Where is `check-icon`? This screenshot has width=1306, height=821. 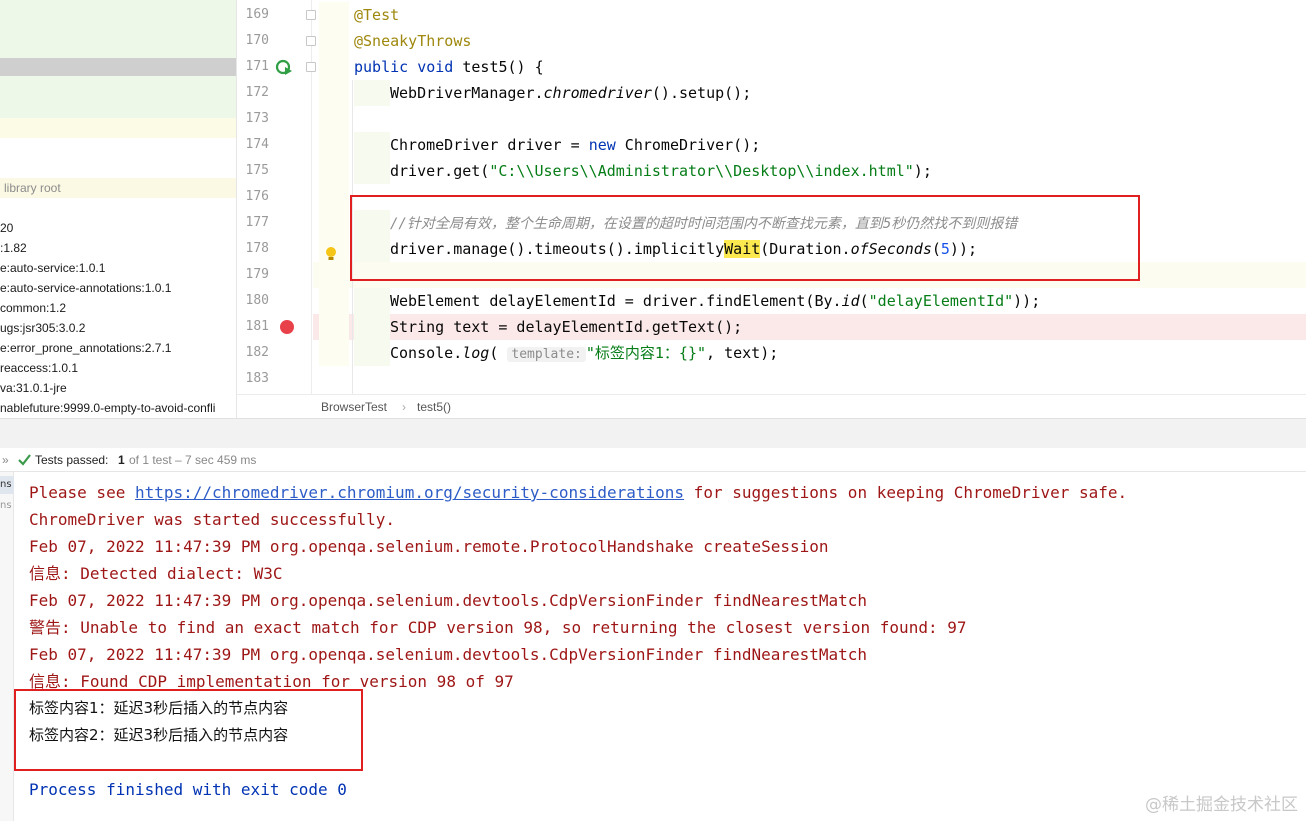 check-icon is located at coordinates (24, 460).